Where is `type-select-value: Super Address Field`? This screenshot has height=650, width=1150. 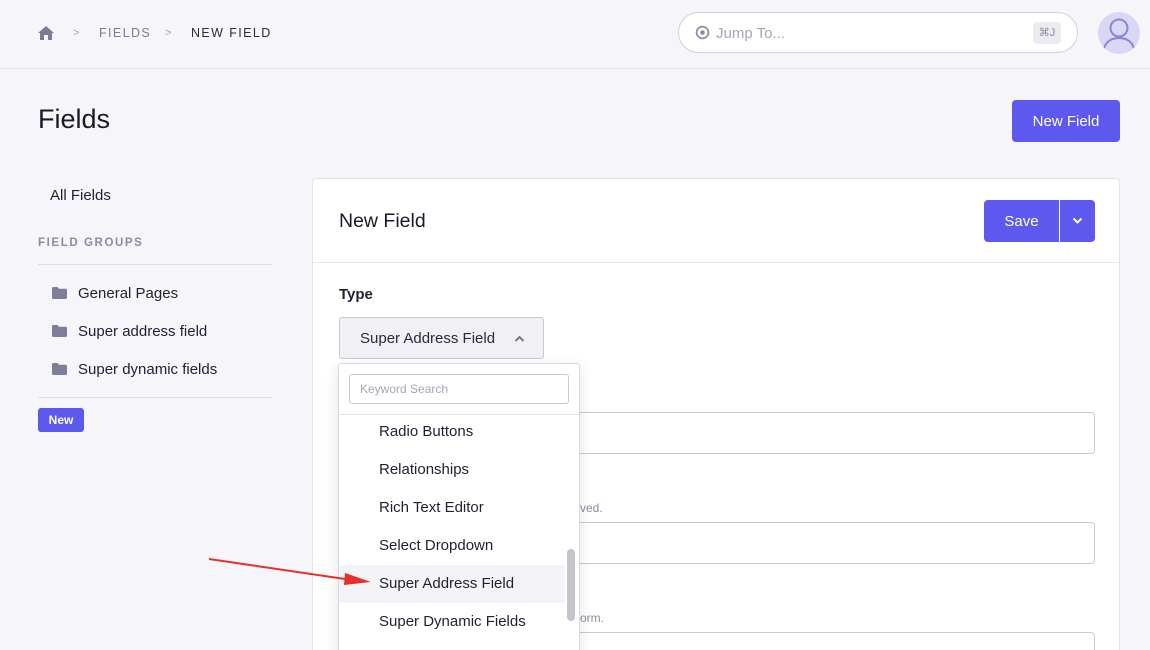
type-select-value: Super Address Field is located at coordinates (428, 338).